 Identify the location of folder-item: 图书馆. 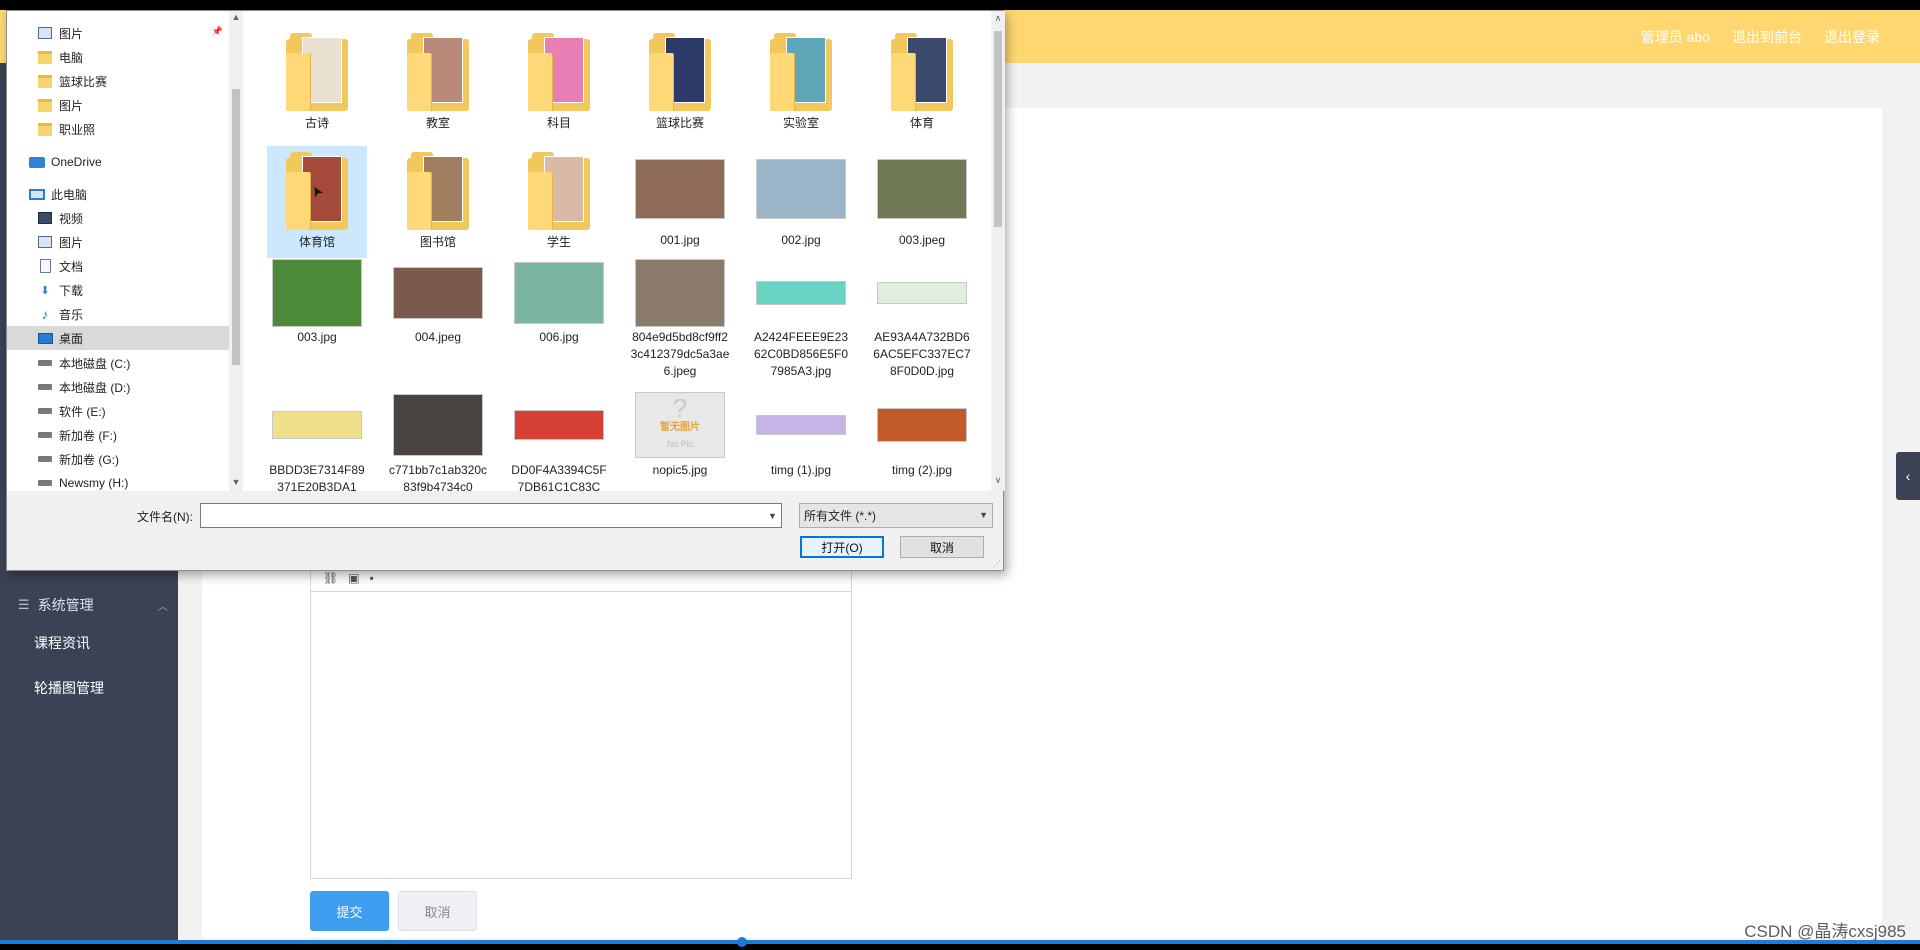
(438, 202).